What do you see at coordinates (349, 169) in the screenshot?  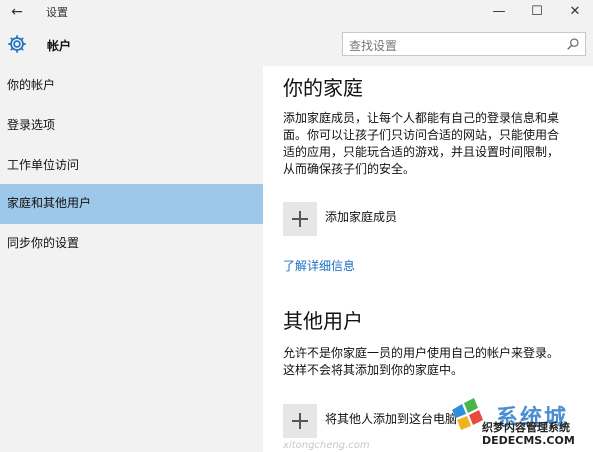 I see `family-description-line: 从而确保孩子们的安全。` at bounding box center [349, 169].